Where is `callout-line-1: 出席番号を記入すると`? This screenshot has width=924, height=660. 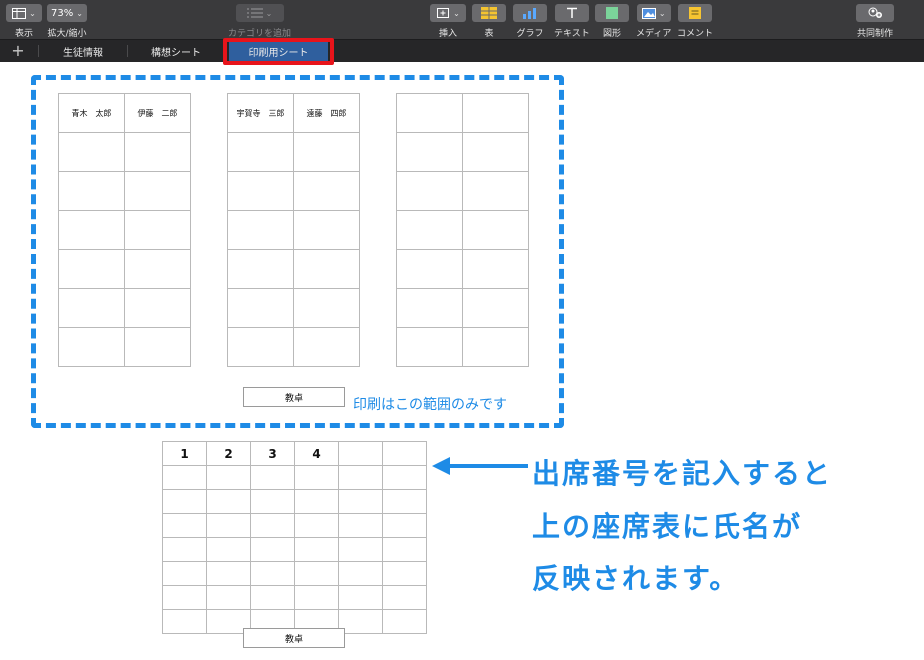 callout-line-1: 出席番号を記入すると is located at coordinates (682, 473).